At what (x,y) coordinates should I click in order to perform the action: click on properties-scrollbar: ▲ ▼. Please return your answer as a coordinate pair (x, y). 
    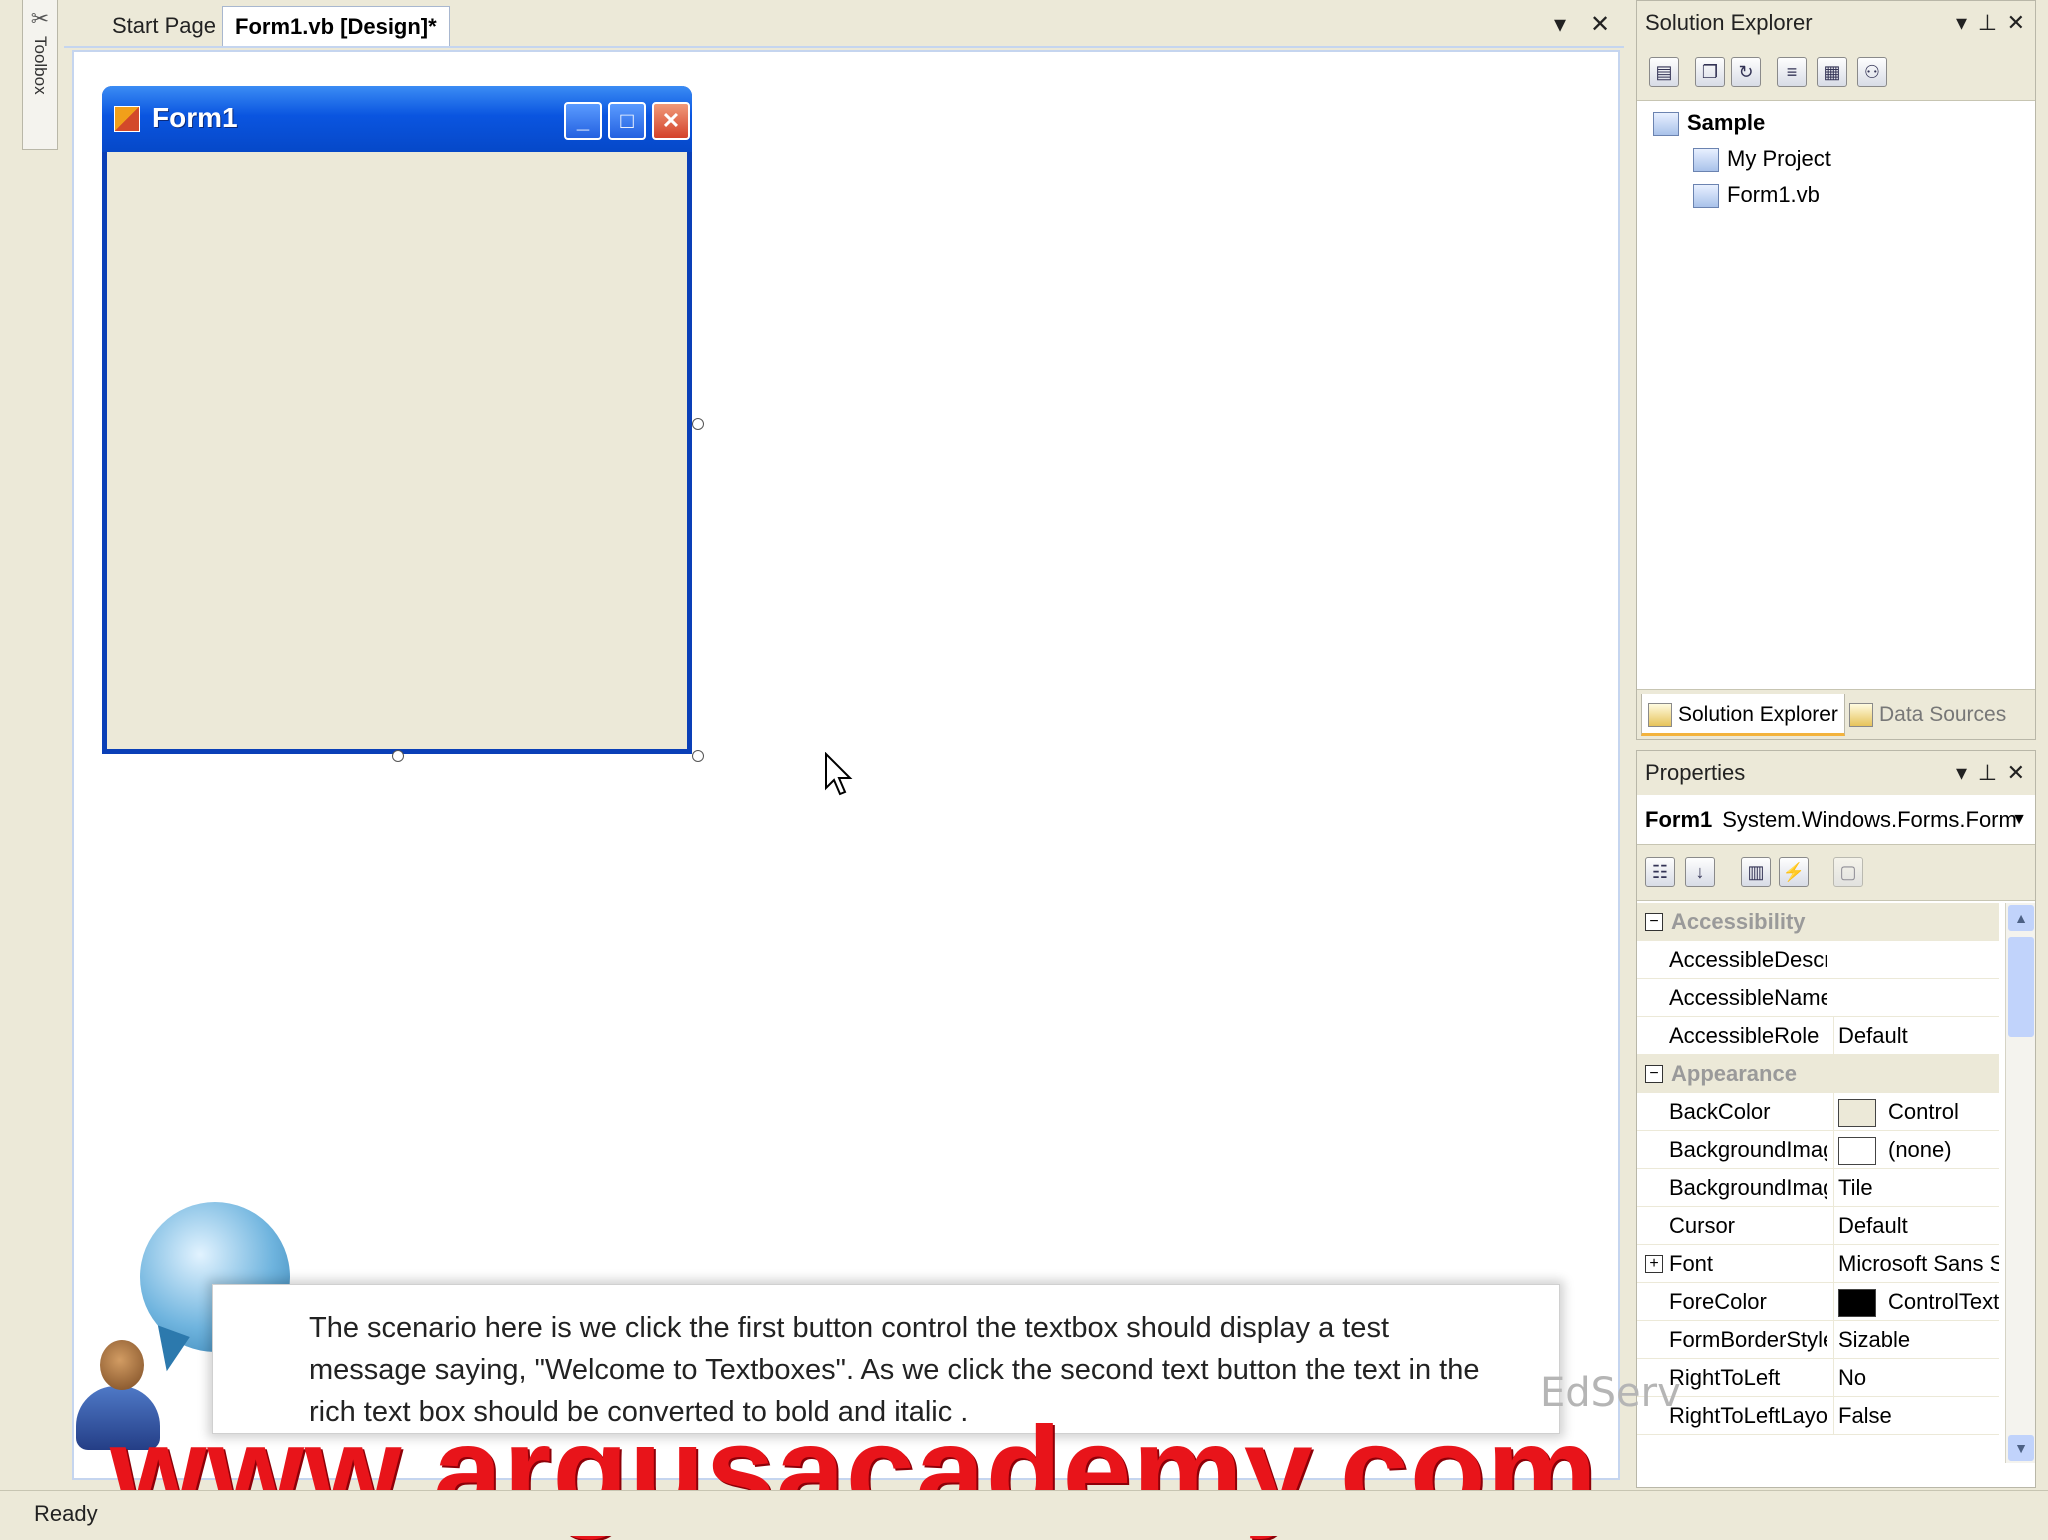
    Looking at the image, I should click on (2020, 1183).